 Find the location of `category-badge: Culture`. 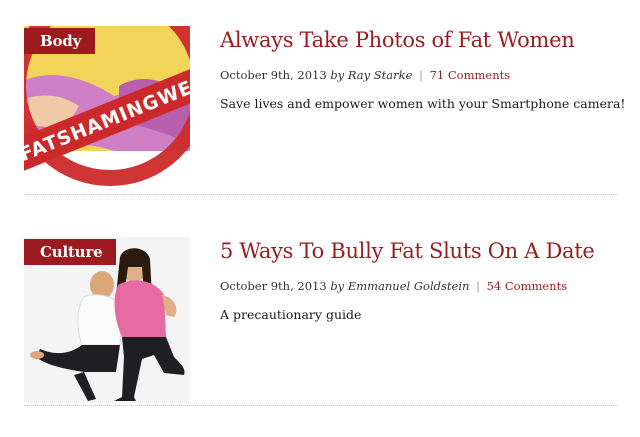

category-badge: Culture is located at coordinates (70, 252).